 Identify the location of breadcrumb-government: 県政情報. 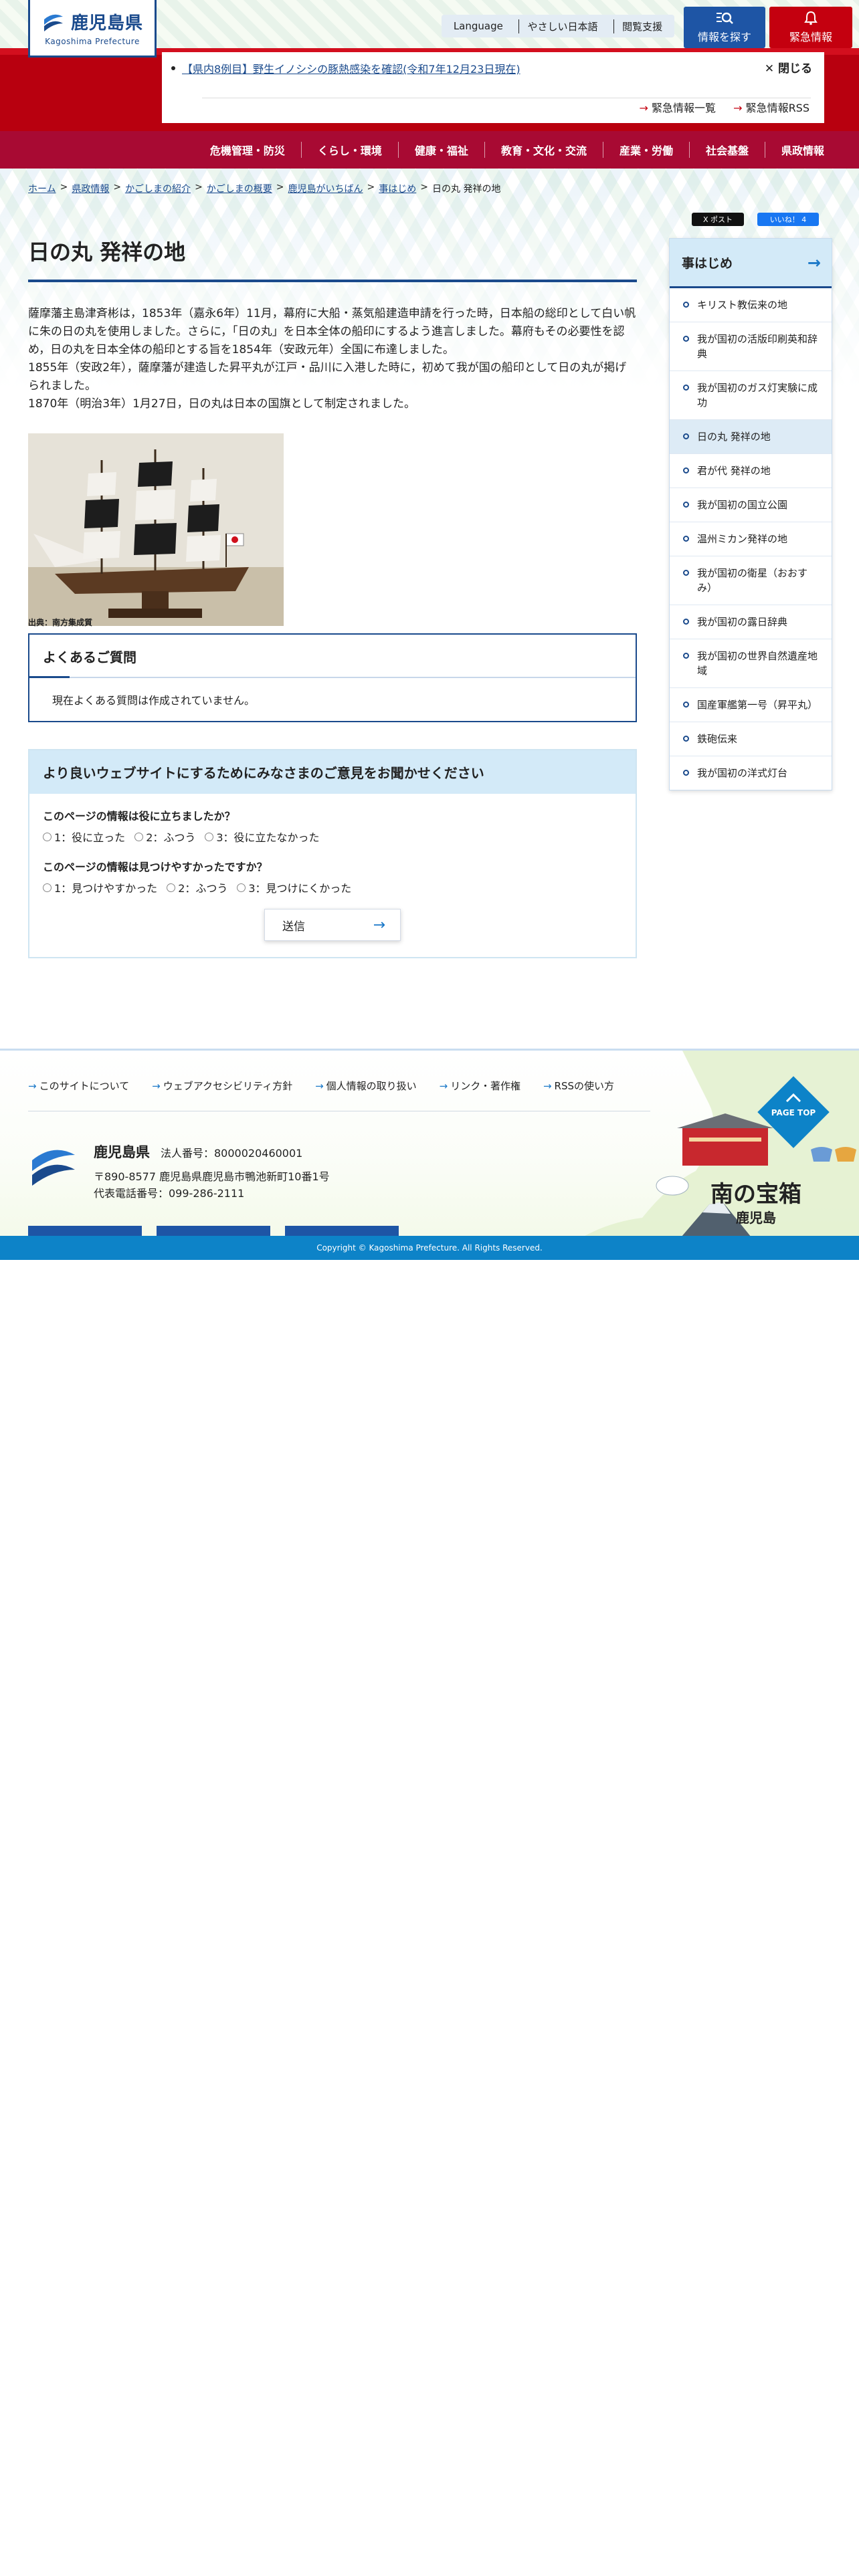
(90, 188).